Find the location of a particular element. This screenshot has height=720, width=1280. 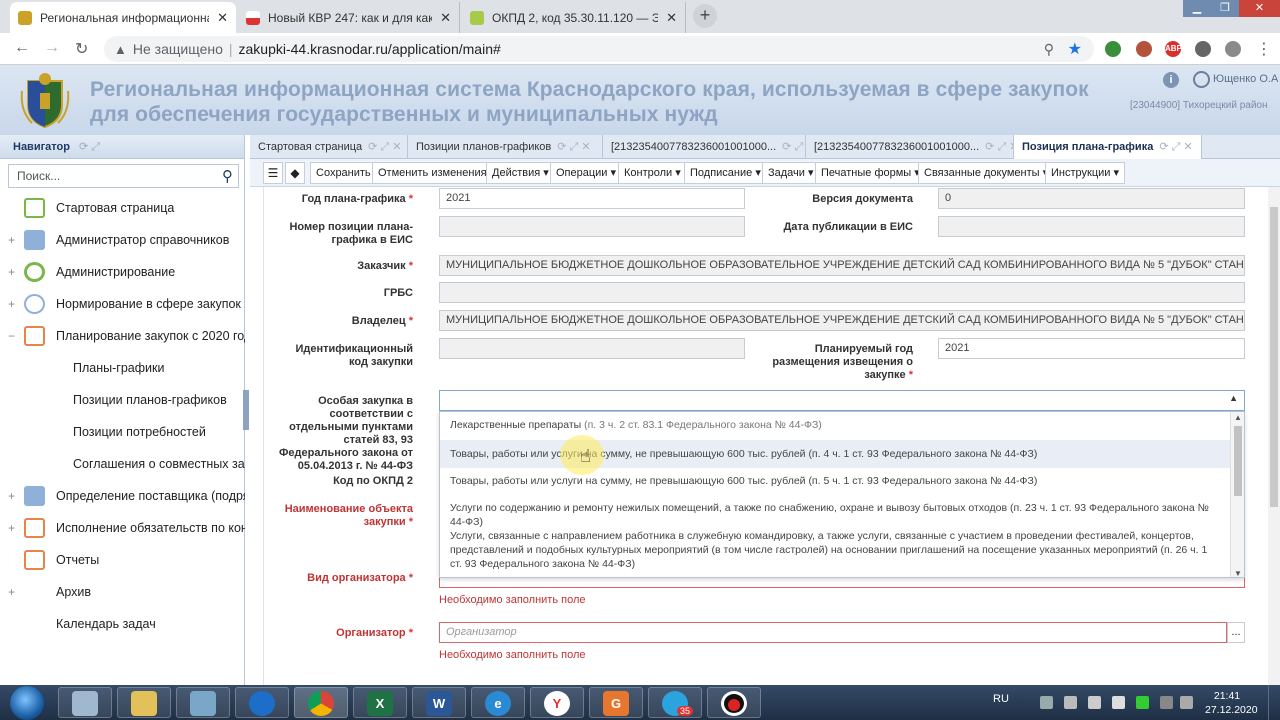

nav-item-schedules: Планы-графики is located at coordinates (122, 368).